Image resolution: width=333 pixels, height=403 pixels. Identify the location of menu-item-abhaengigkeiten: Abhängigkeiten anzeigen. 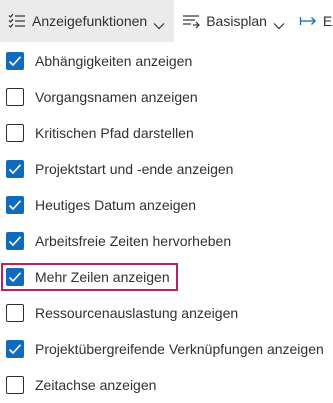
(166, 61).